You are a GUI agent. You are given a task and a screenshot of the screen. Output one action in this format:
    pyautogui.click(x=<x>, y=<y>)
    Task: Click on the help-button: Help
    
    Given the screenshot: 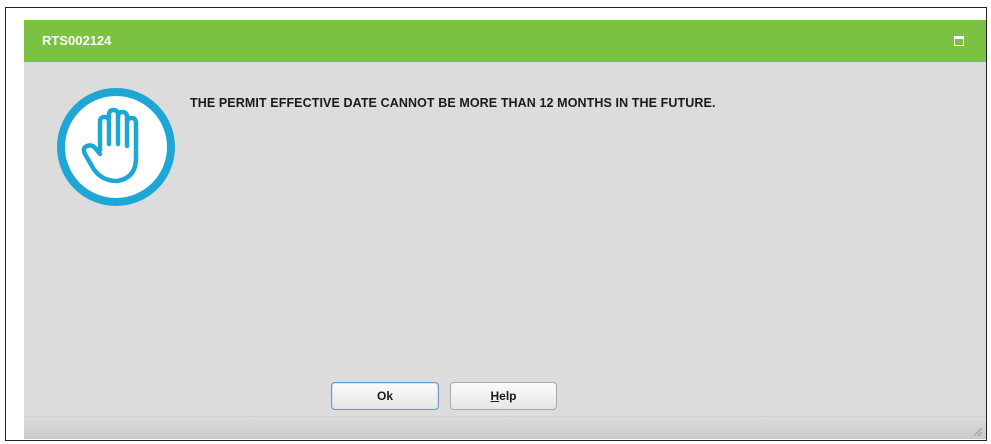 What is the action you would take?
    pyautogui.click(x=503, y=396)
    